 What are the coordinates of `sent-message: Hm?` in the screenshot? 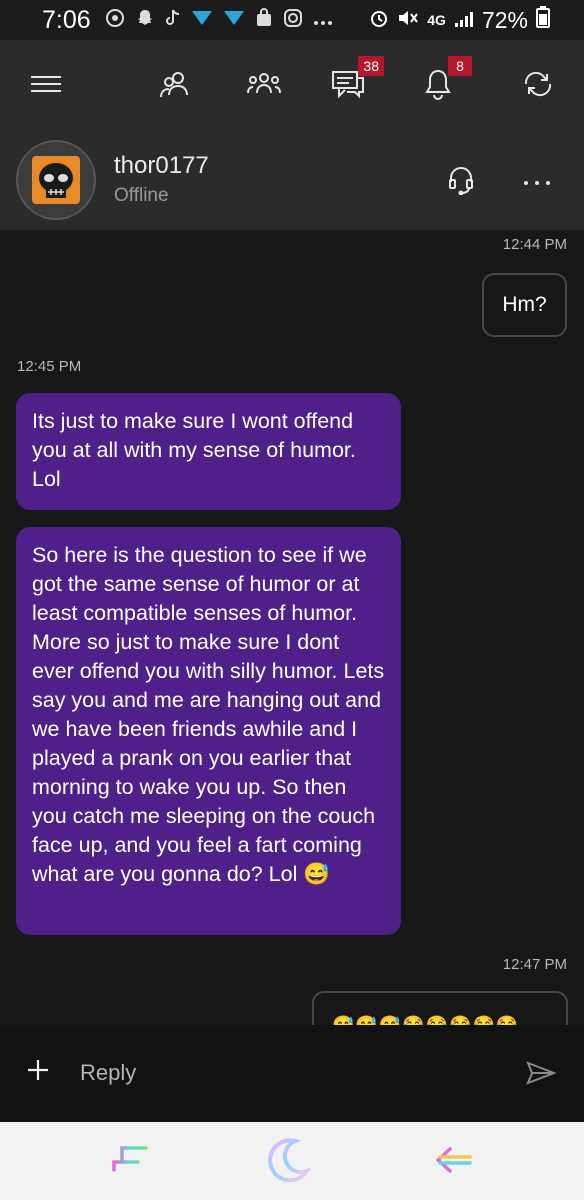 It's located at (524, 305).